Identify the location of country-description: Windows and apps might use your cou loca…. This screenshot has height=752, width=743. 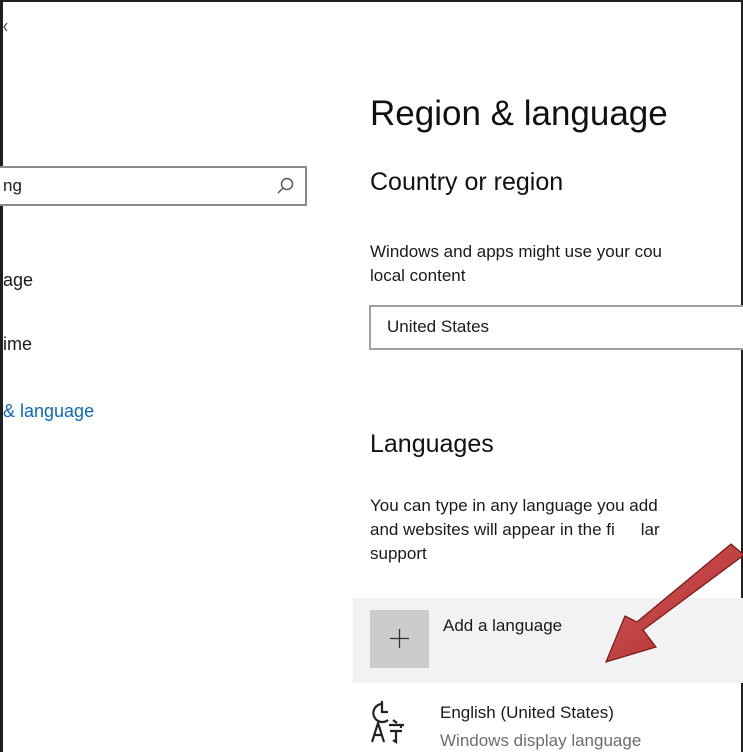
(556, 264).